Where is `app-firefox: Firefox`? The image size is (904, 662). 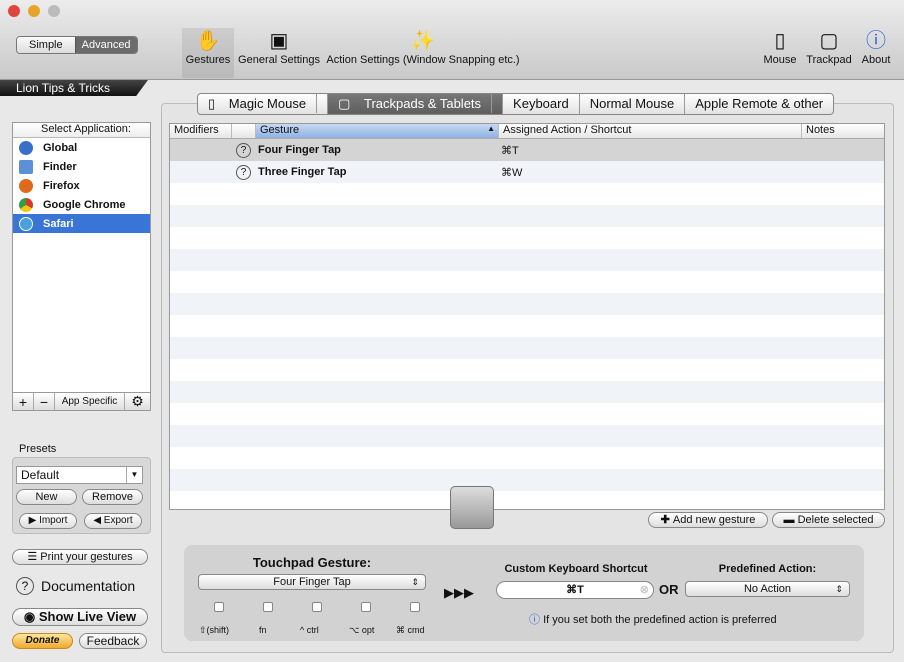 app-firefox: Firefox is located at coordinates (81, 185).